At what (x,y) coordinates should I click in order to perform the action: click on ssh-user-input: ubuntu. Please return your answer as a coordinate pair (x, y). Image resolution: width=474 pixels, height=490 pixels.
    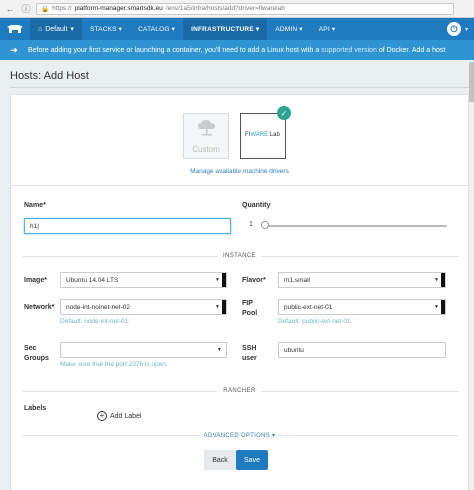
    Looking at the image, I should click on (362, 350).